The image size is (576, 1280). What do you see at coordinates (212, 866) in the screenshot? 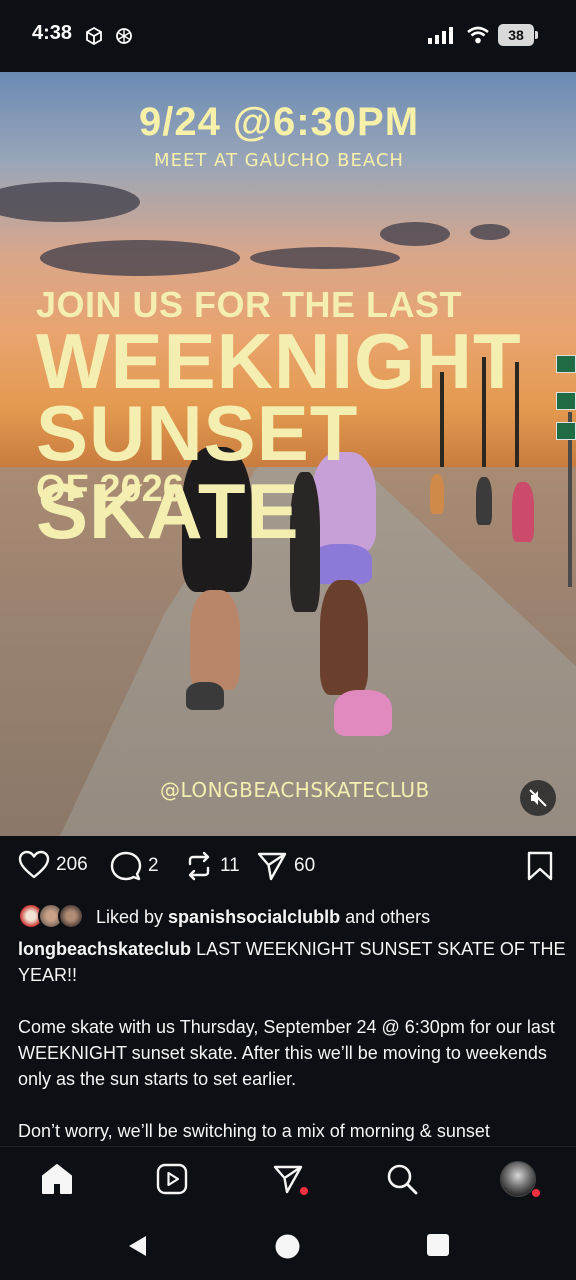
I see `repost-button: 11` at bounding box center [212, 866].